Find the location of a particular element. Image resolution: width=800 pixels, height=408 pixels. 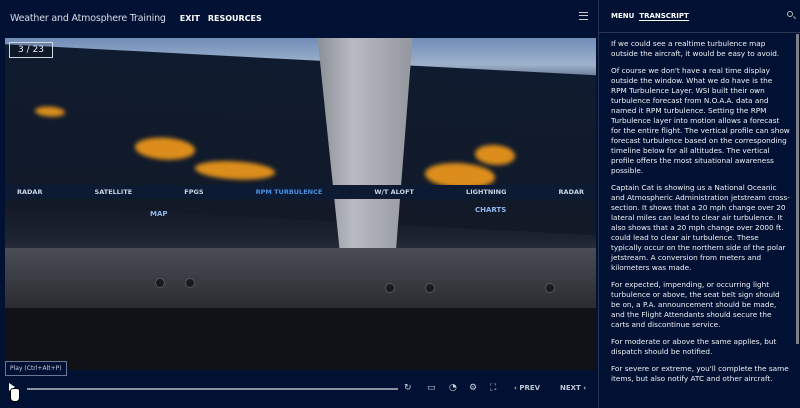

slide-counter: 3 / 23 is located at coordinates (31, 50).